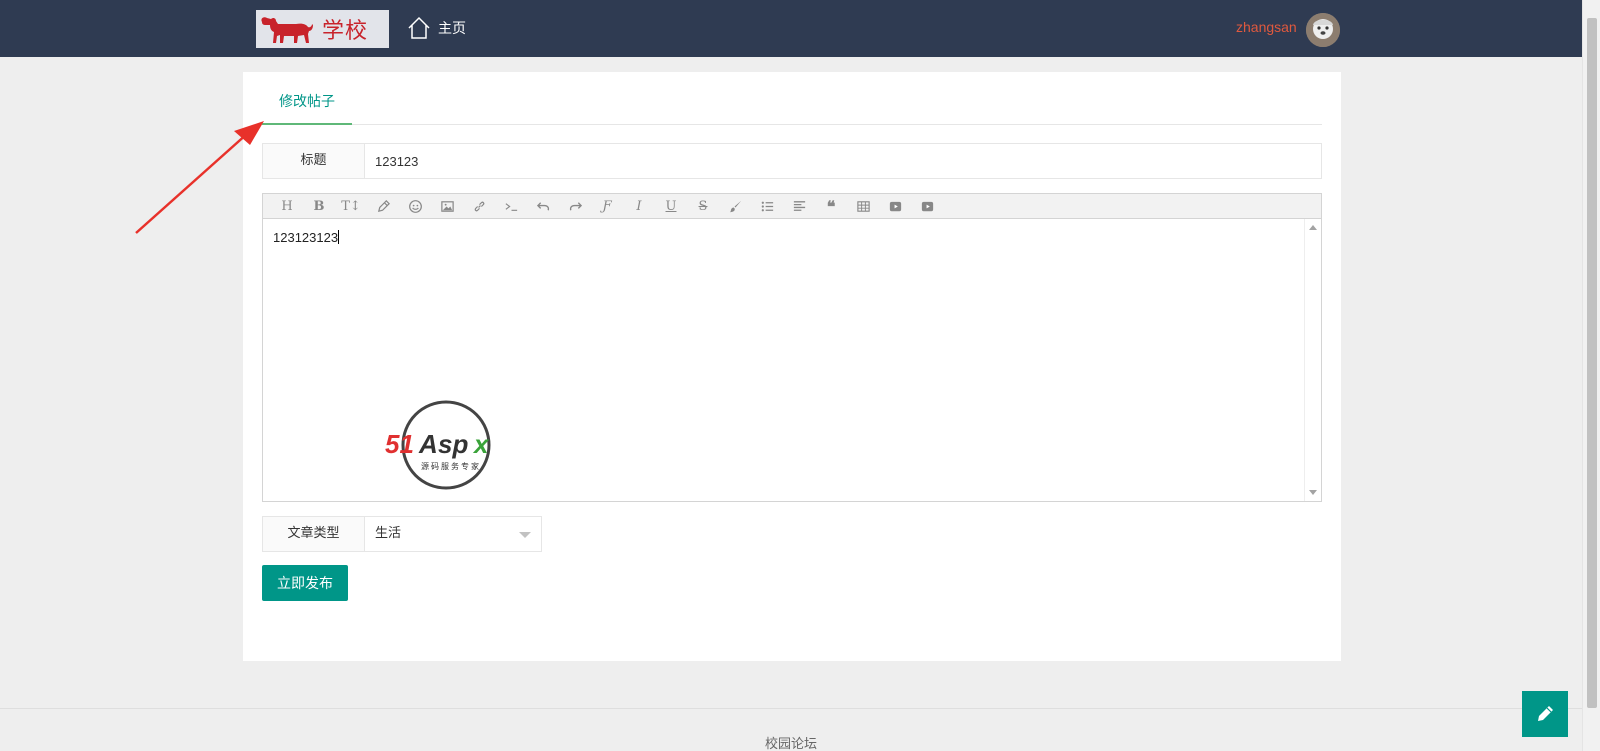 The height and width of the screenshot is (751, 1600). What do you see at coordinates (339, 237) in the screenshot?
I see `text-caret` at bounding box center [339, 237].